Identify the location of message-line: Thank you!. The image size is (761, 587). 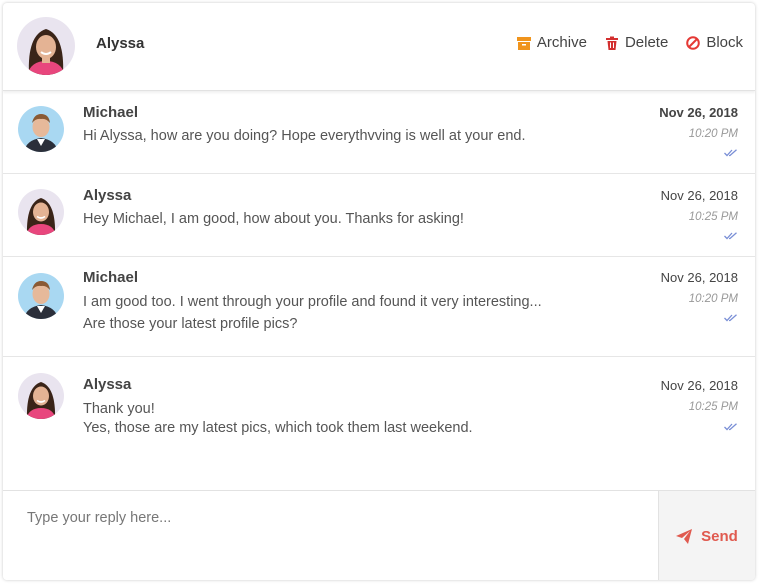
(119, 409).